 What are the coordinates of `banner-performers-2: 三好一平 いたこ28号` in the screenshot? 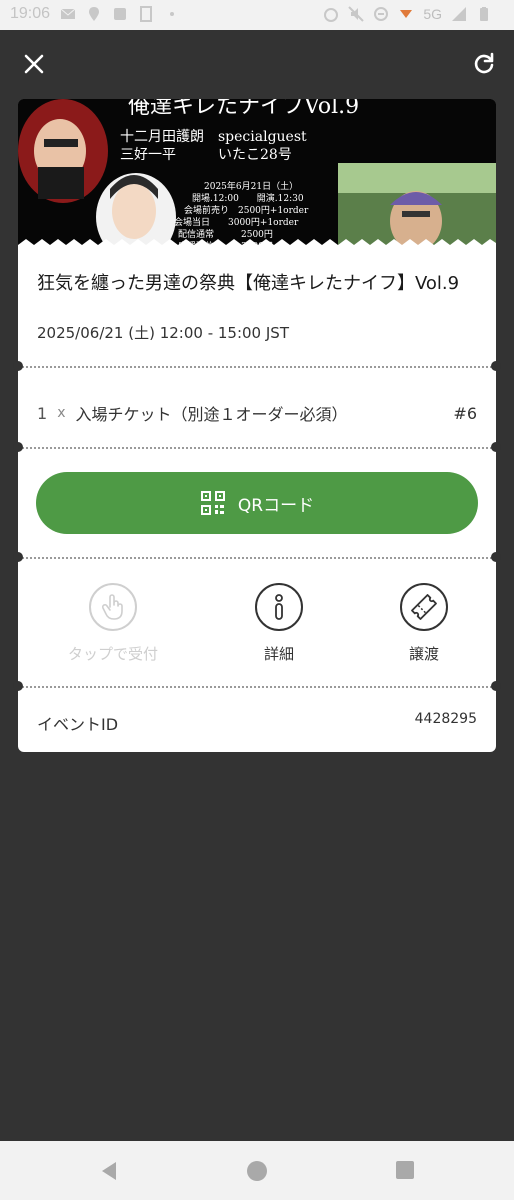 It's located at (206, 155).